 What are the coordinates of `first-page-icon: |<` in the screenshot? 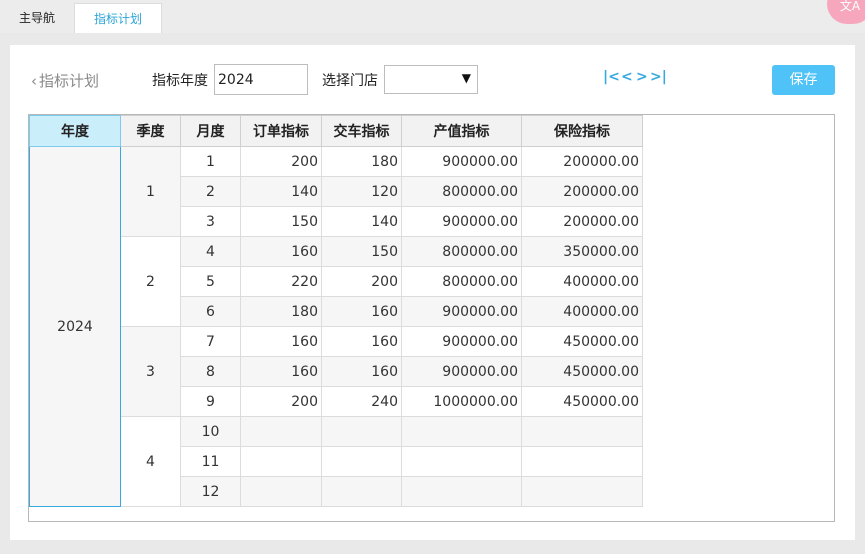 It's located at (611, 77).